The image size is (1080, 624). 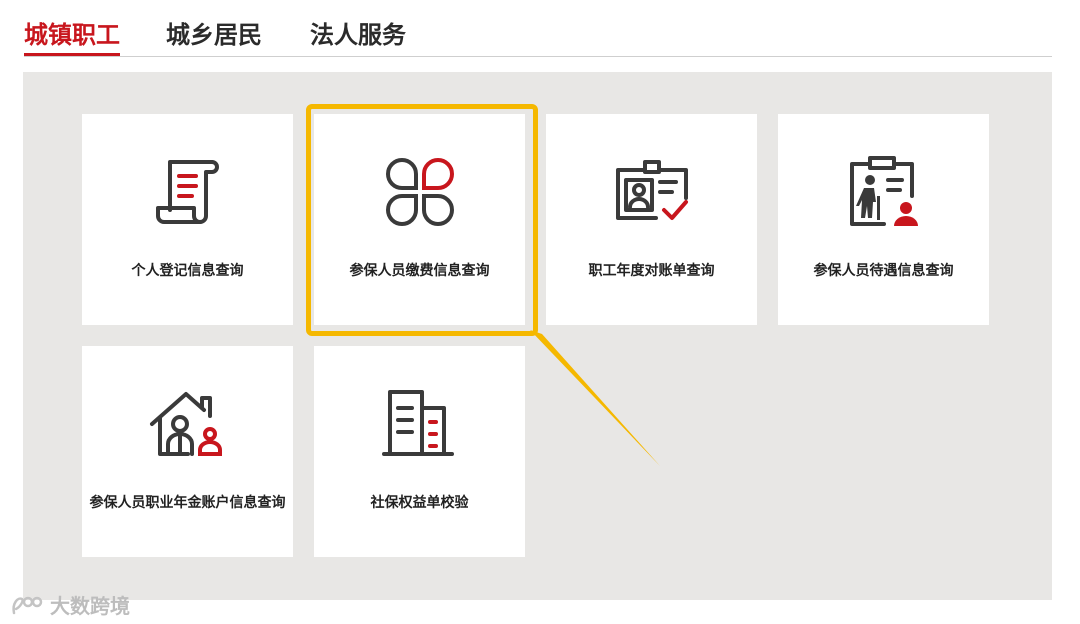 I want to click on card-label: 参保人员缴费信息查询, so click(x=419, y=271).